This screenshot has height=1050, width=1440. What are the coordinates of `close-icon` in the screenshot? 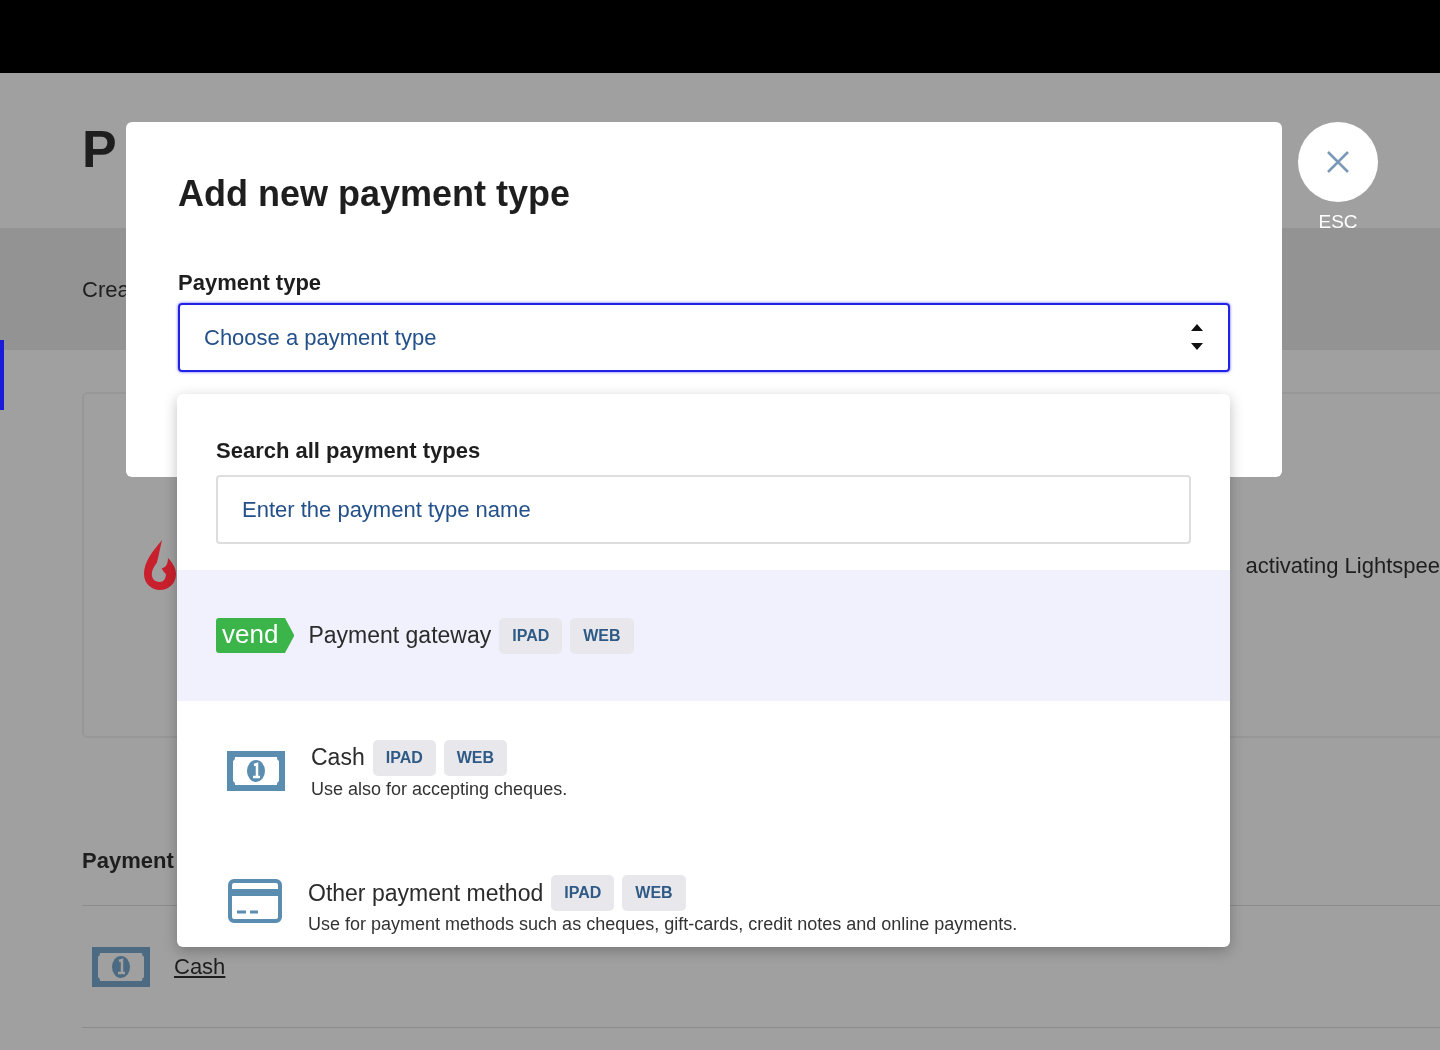 It's located at (1338, 162).